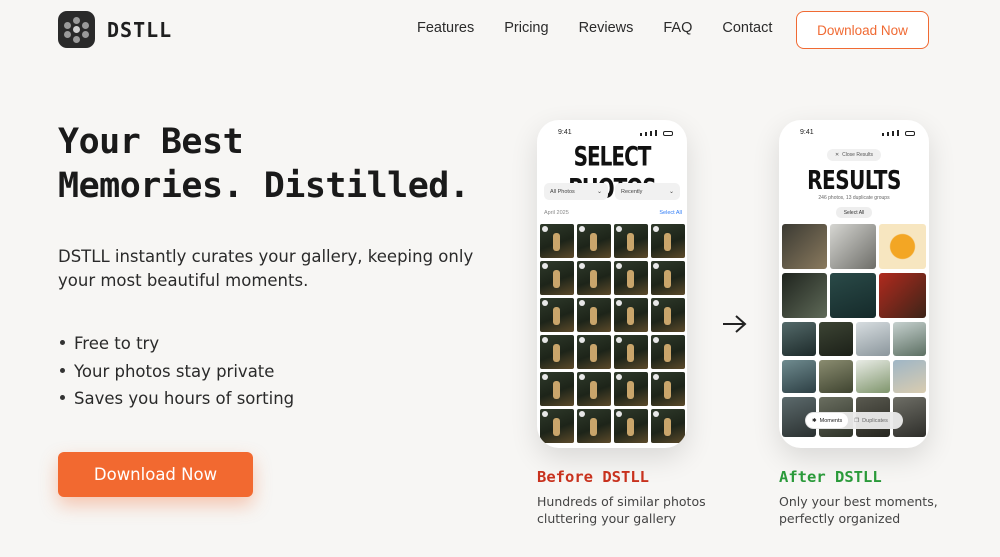  What do you see at coordinates (837, 155) in the screenshot?
I see `close-icon: ✕` at bounding box center [837, 155].